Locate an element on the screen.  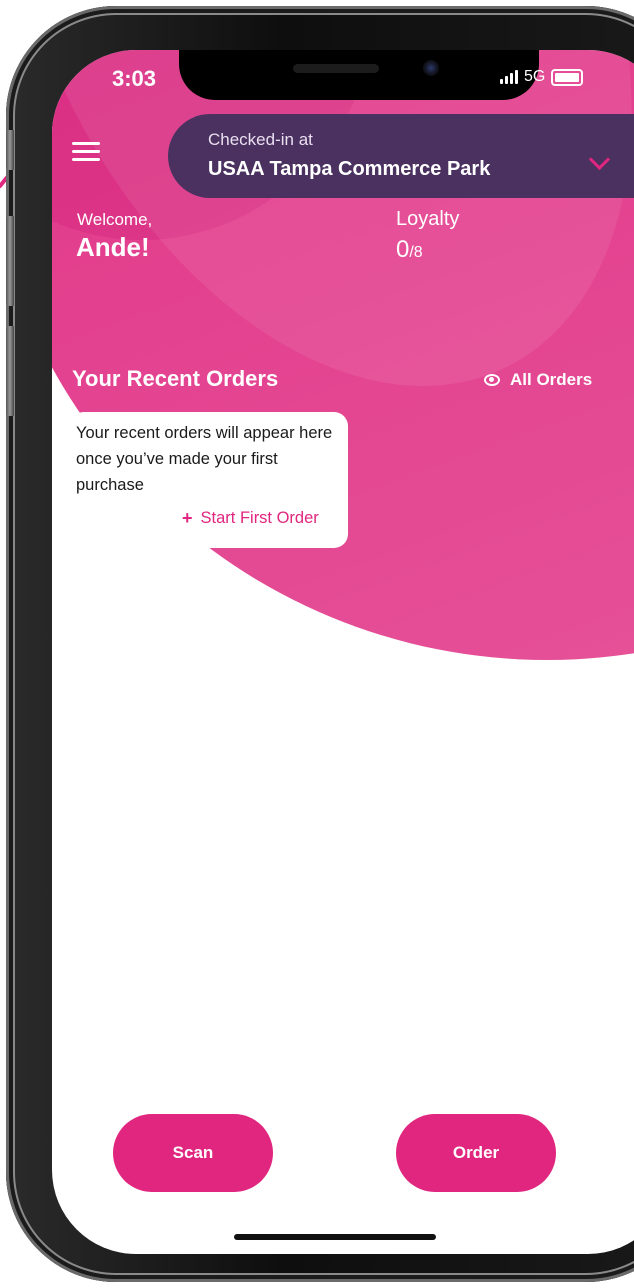
plus-icon: + is located at coordinates (187, 518).